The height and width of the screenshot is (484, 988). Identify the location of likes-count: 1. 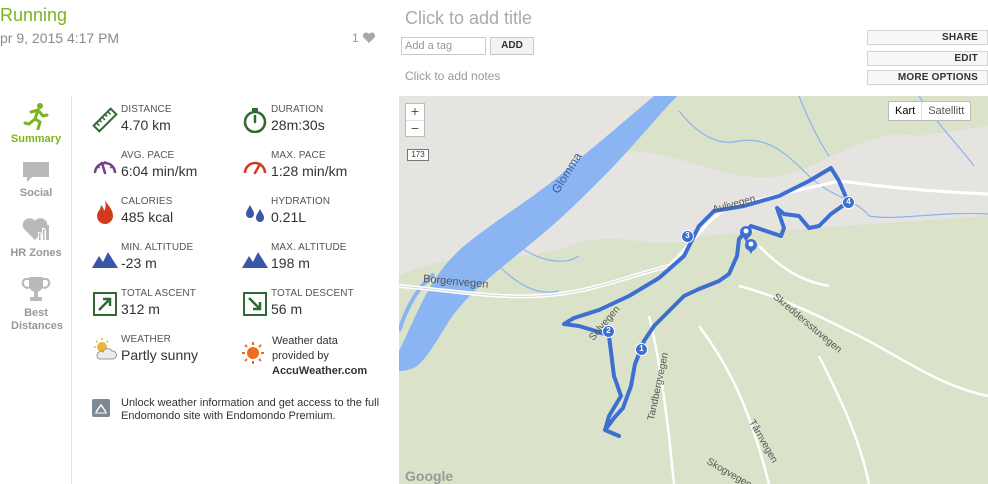
(355, 38).